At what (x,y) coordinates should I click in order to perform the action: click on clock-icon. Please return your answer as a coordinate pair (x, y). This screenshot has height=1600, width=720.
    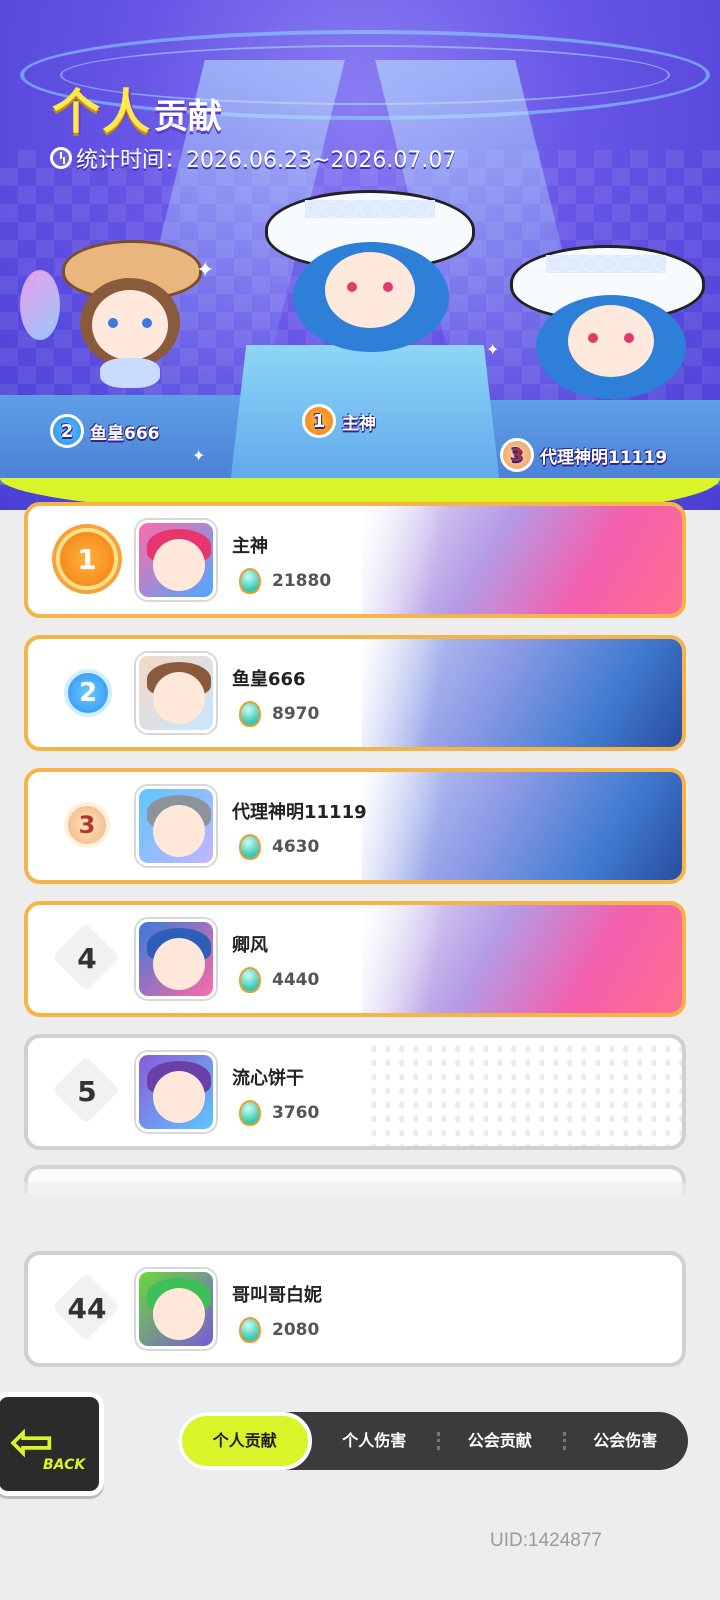
    Looking at the image, I should click on (61, 158).